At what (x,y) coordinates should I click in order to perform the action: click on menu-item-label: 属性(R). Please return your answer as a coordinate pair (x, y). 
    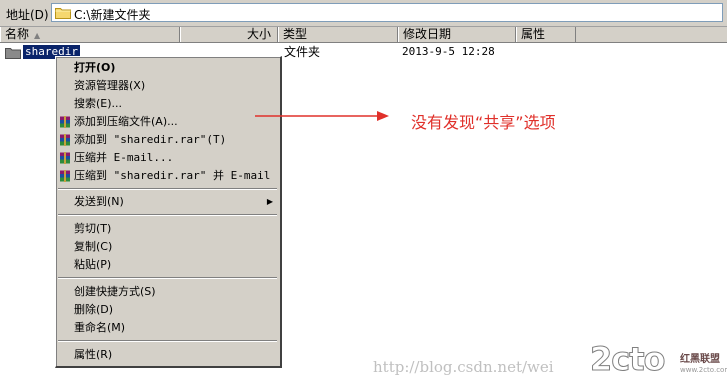
    Looking at the image, I should click on (93, 354).